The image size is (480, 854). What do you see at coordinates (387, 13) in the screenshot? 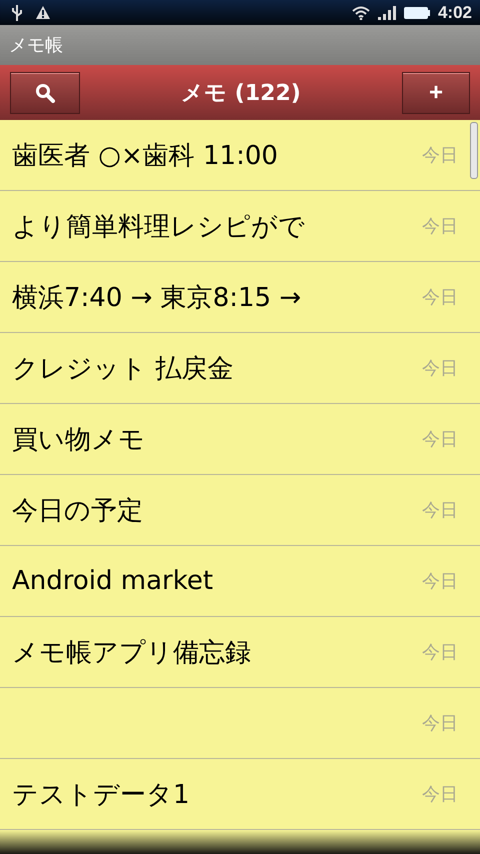
I see `signal-icon` at bounding box center [387, 13].